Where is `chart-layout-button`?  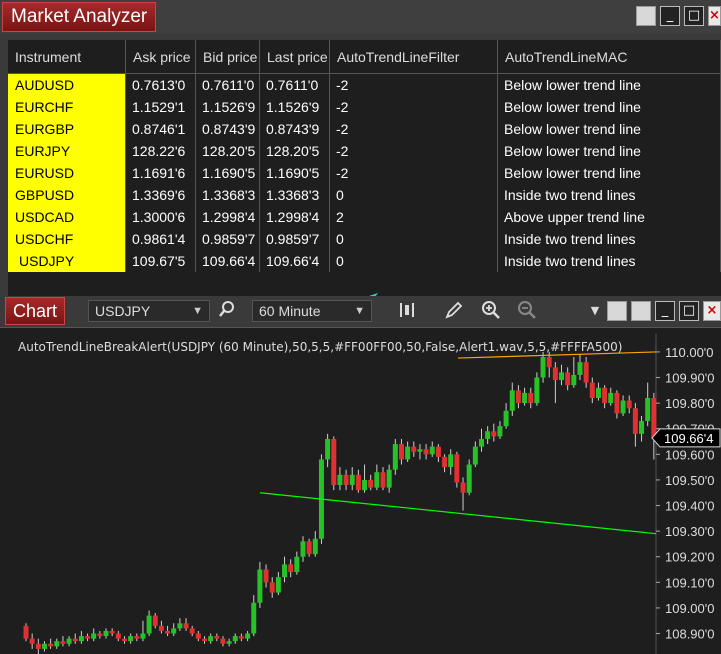
chart-layout-button is located at coordinates (641, 311).